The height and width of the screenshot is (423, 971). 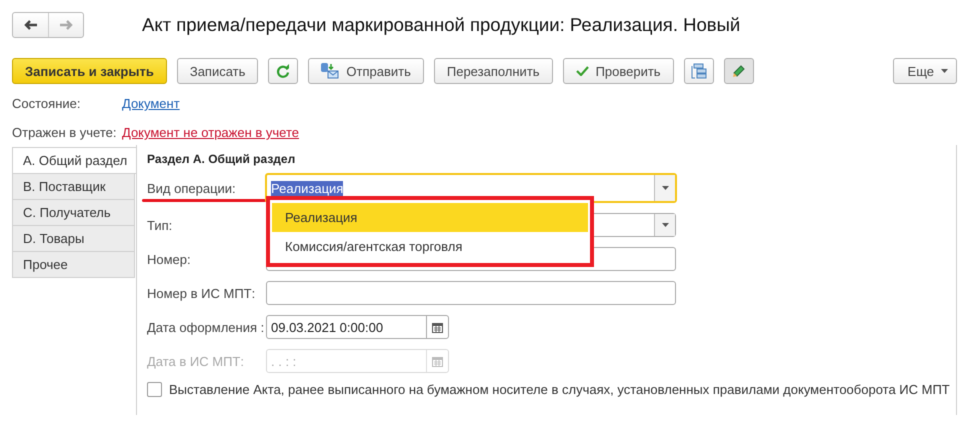 What do you see at coordinates (430, 217) in the screenshot?
I see `dropdown-item: Реализация` at bounding box center [430, 217].